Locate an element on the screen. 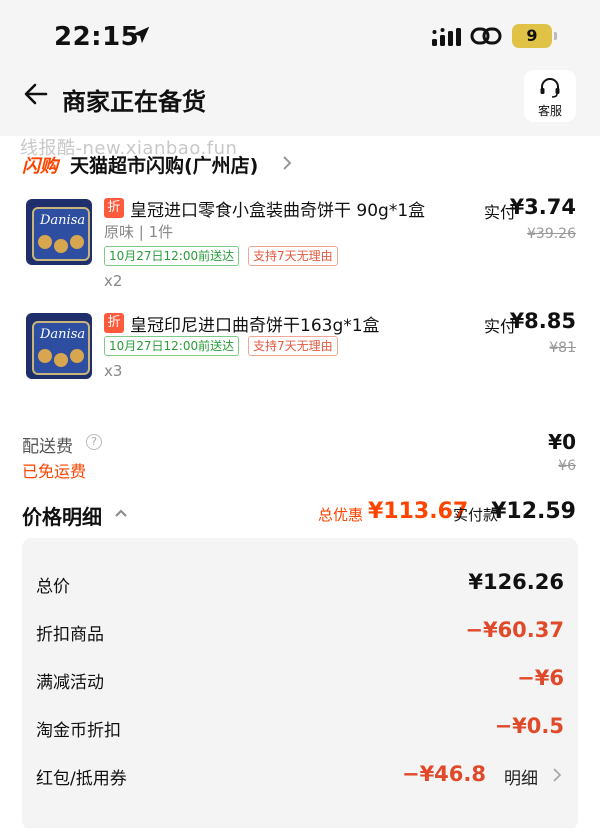  signal-icon is located at coordinates (446, 37).